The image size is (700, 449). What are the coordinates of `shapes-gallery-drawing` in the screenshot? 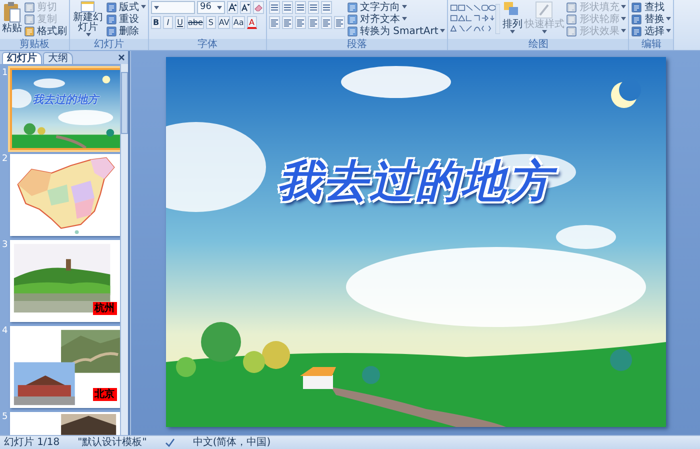 It's located at (475, 19).